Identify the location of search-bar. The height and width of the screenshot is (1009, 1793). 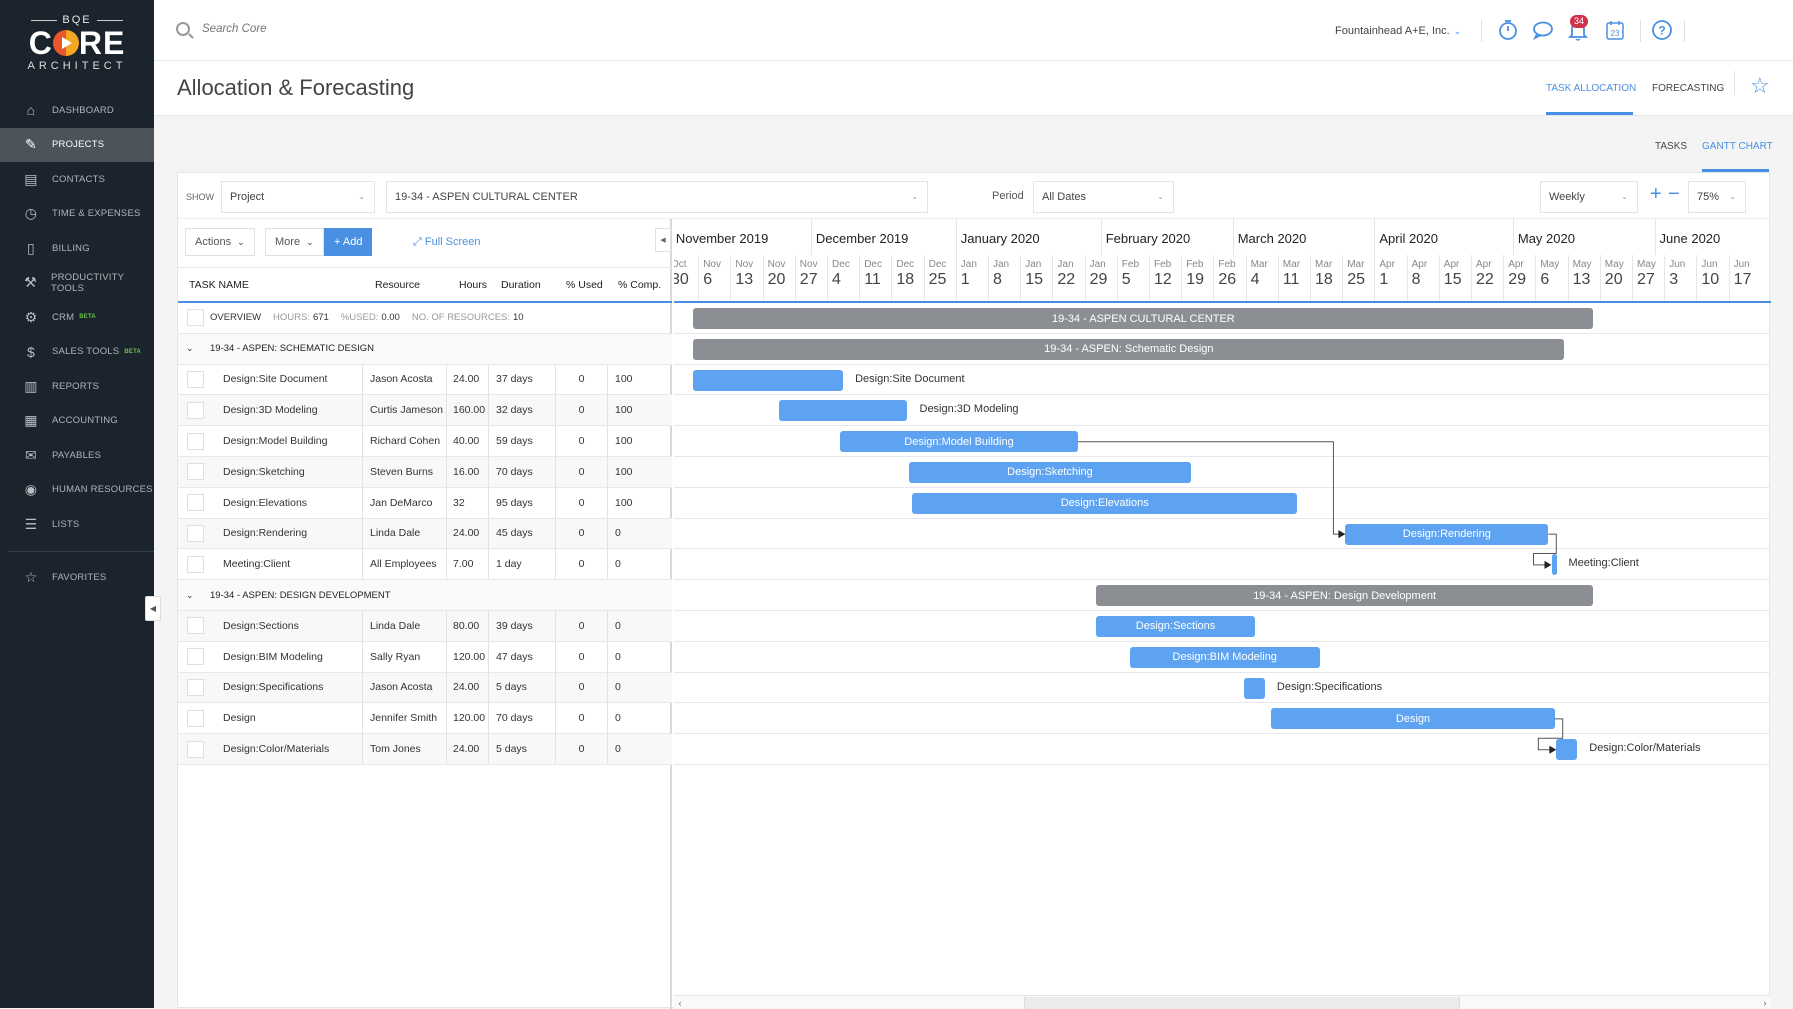
(339, 29).